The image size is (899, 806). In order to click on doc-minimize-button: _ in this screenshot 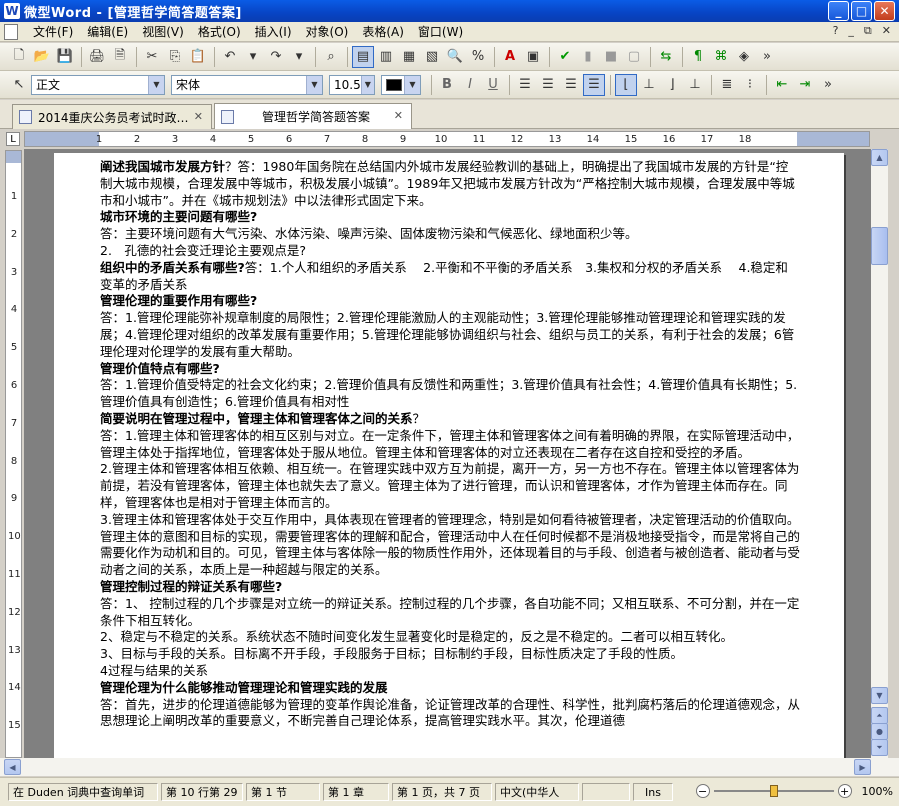, I will do `click(851, 31)`.